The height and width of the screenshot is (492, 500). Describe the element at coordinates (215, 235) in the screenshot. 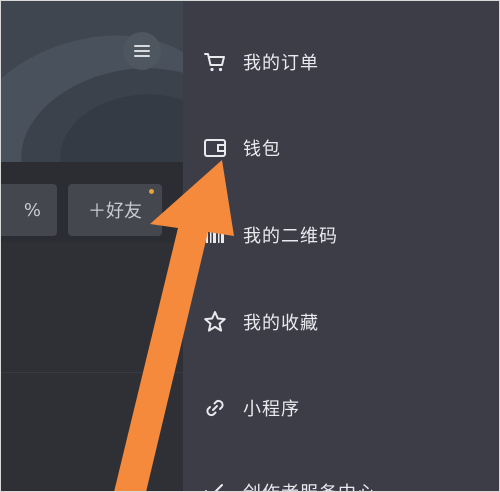

I see `qr-code-icon` at that location.